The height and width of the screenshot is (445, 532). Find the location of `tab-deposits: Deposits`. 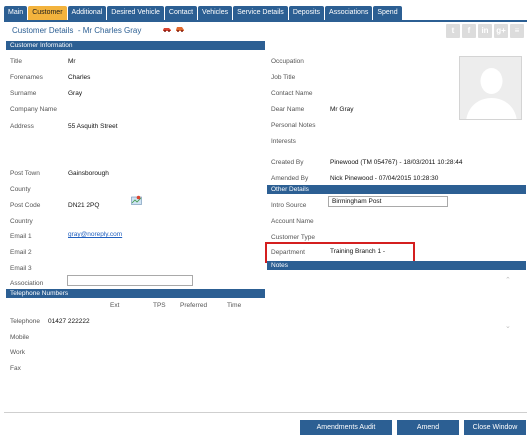

tab-deposits: Deposits is located at coordinates (306, 13).